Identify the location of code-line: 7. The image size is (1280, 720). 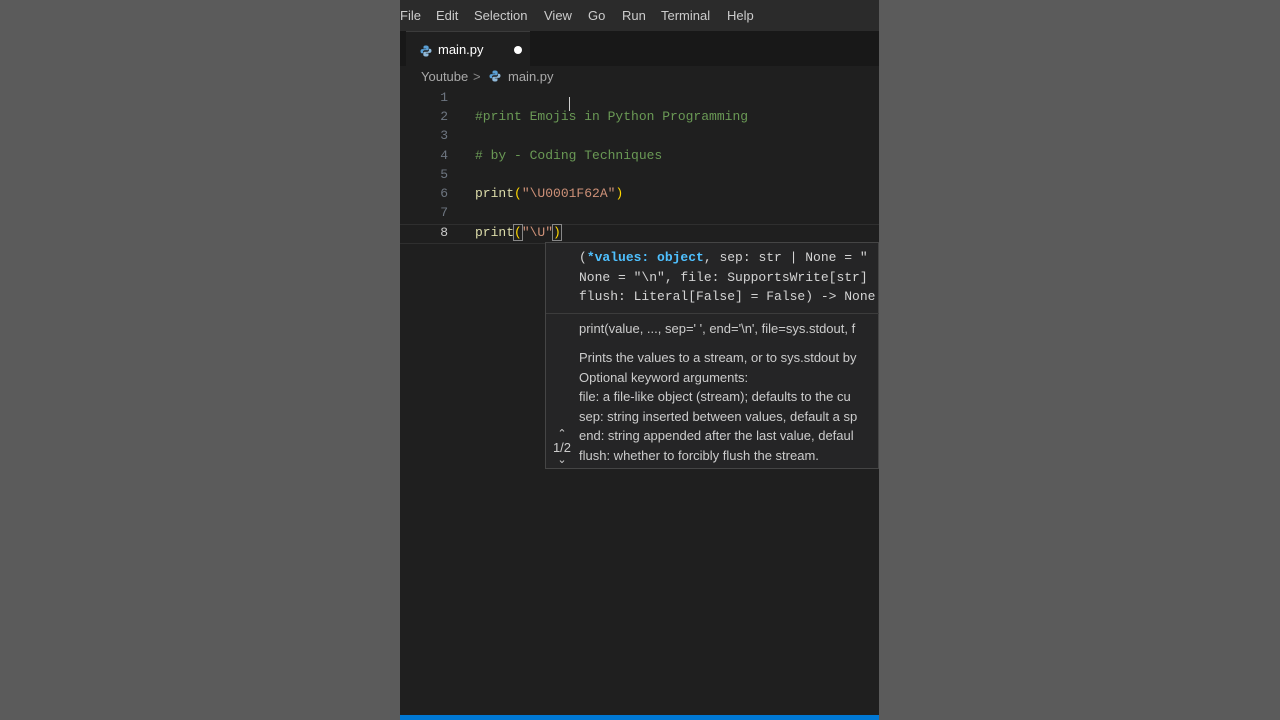
(639, 214).